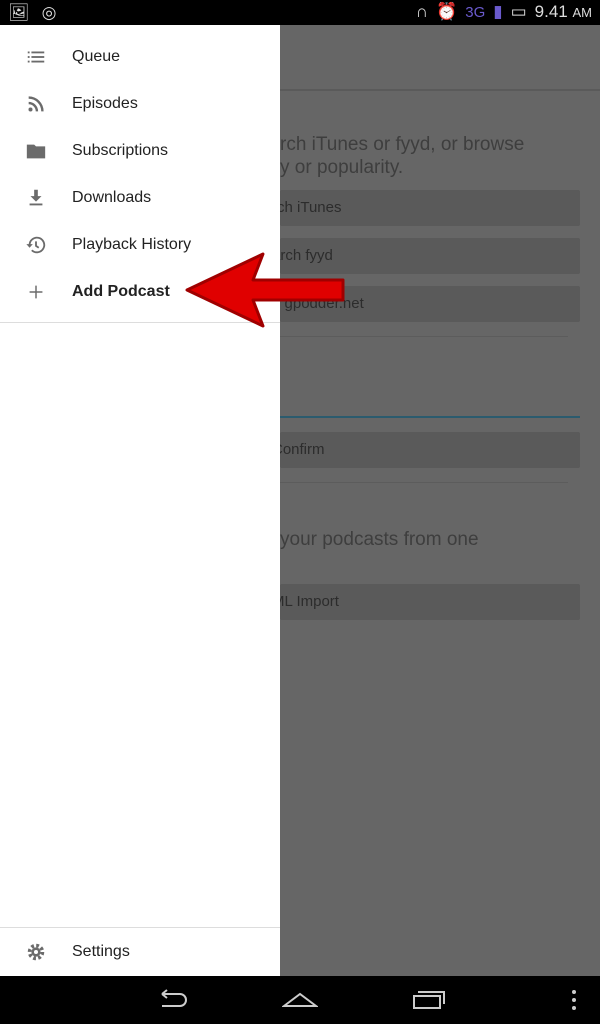 The height and width of the screenshot is (1024, 600). I want to click on import-text: your podcasts from one, so click(379, 539).